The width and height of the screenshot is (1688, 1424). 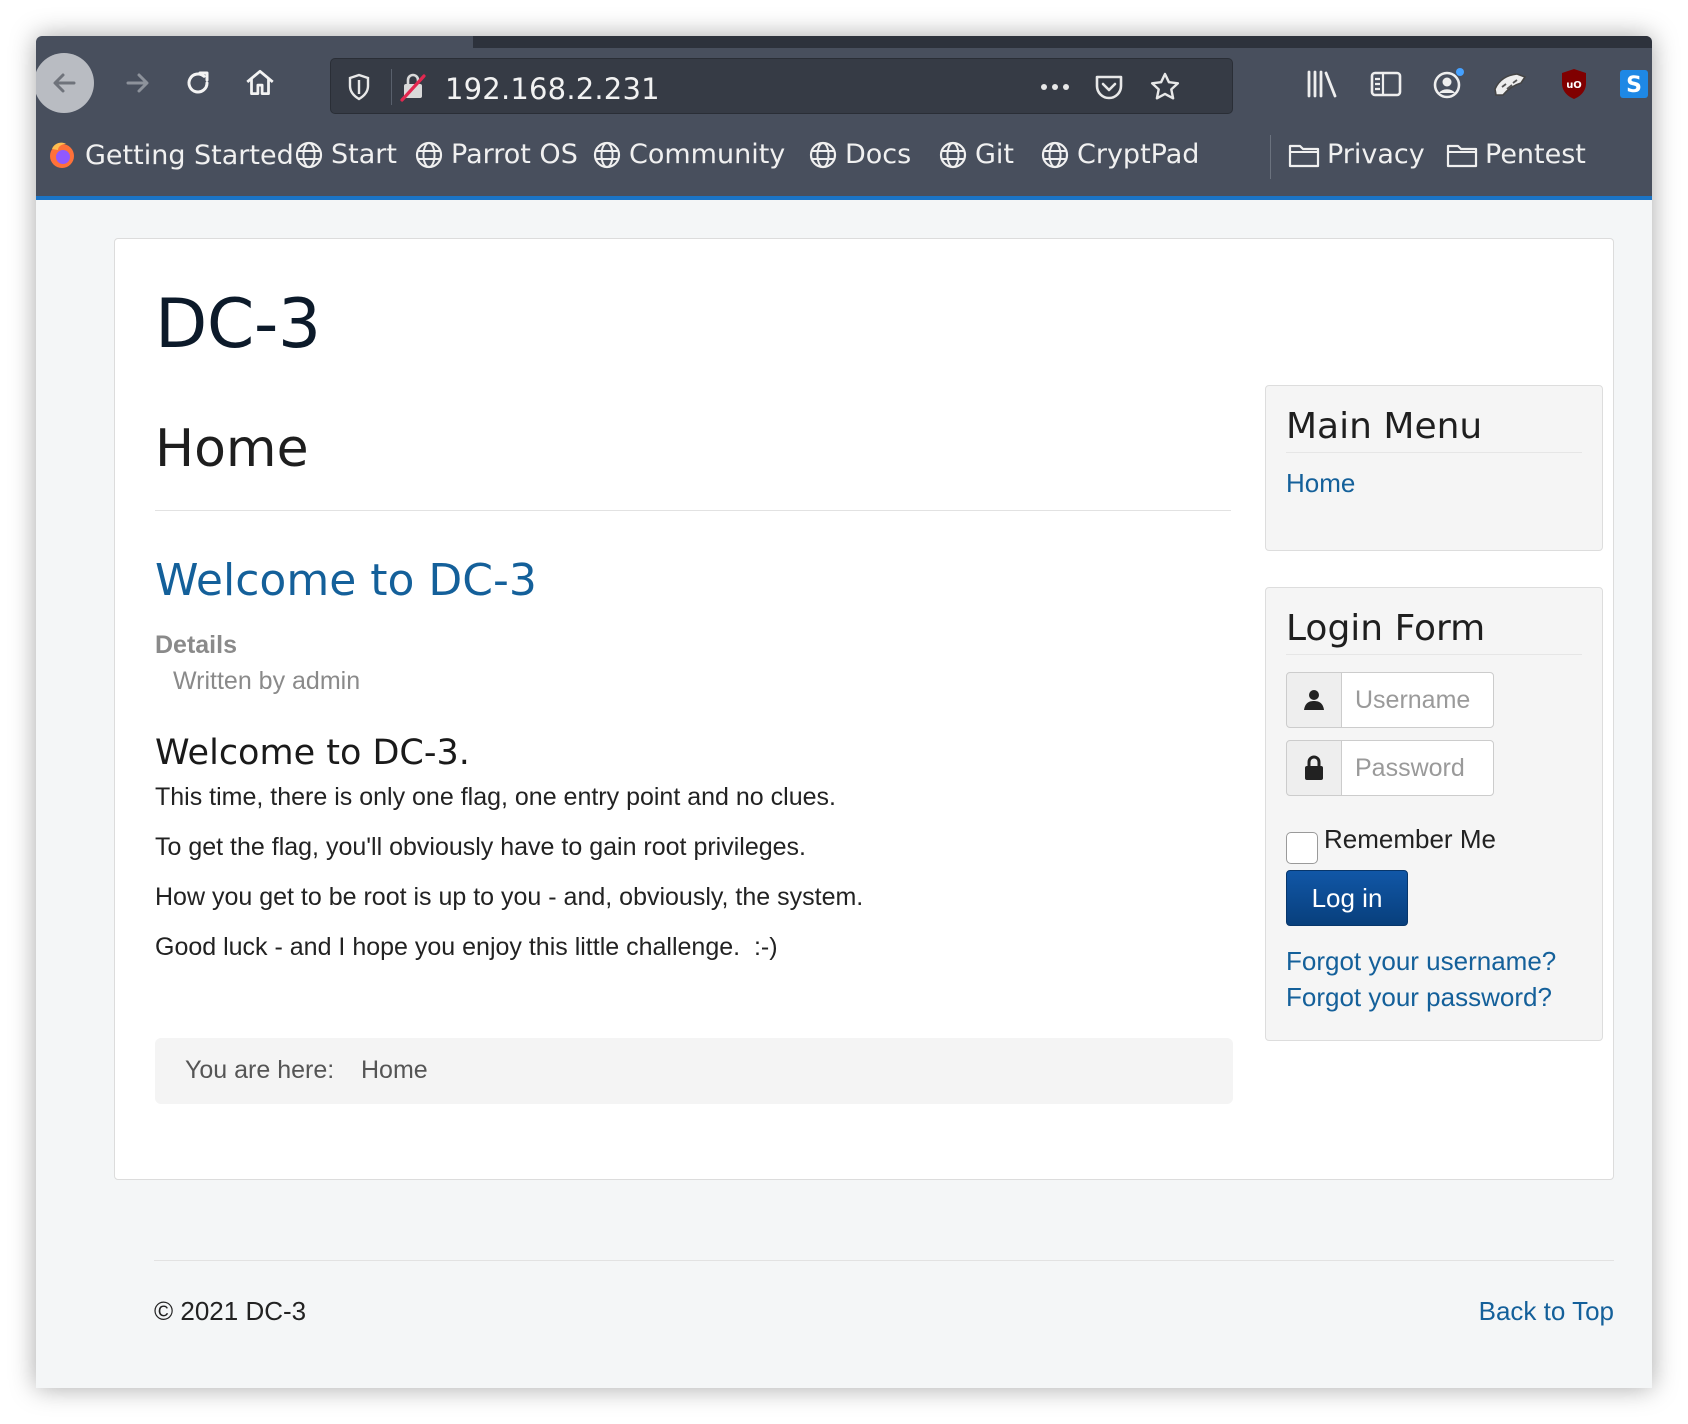 I want to click on arrow-left-icon, so click(x=64, y=83).